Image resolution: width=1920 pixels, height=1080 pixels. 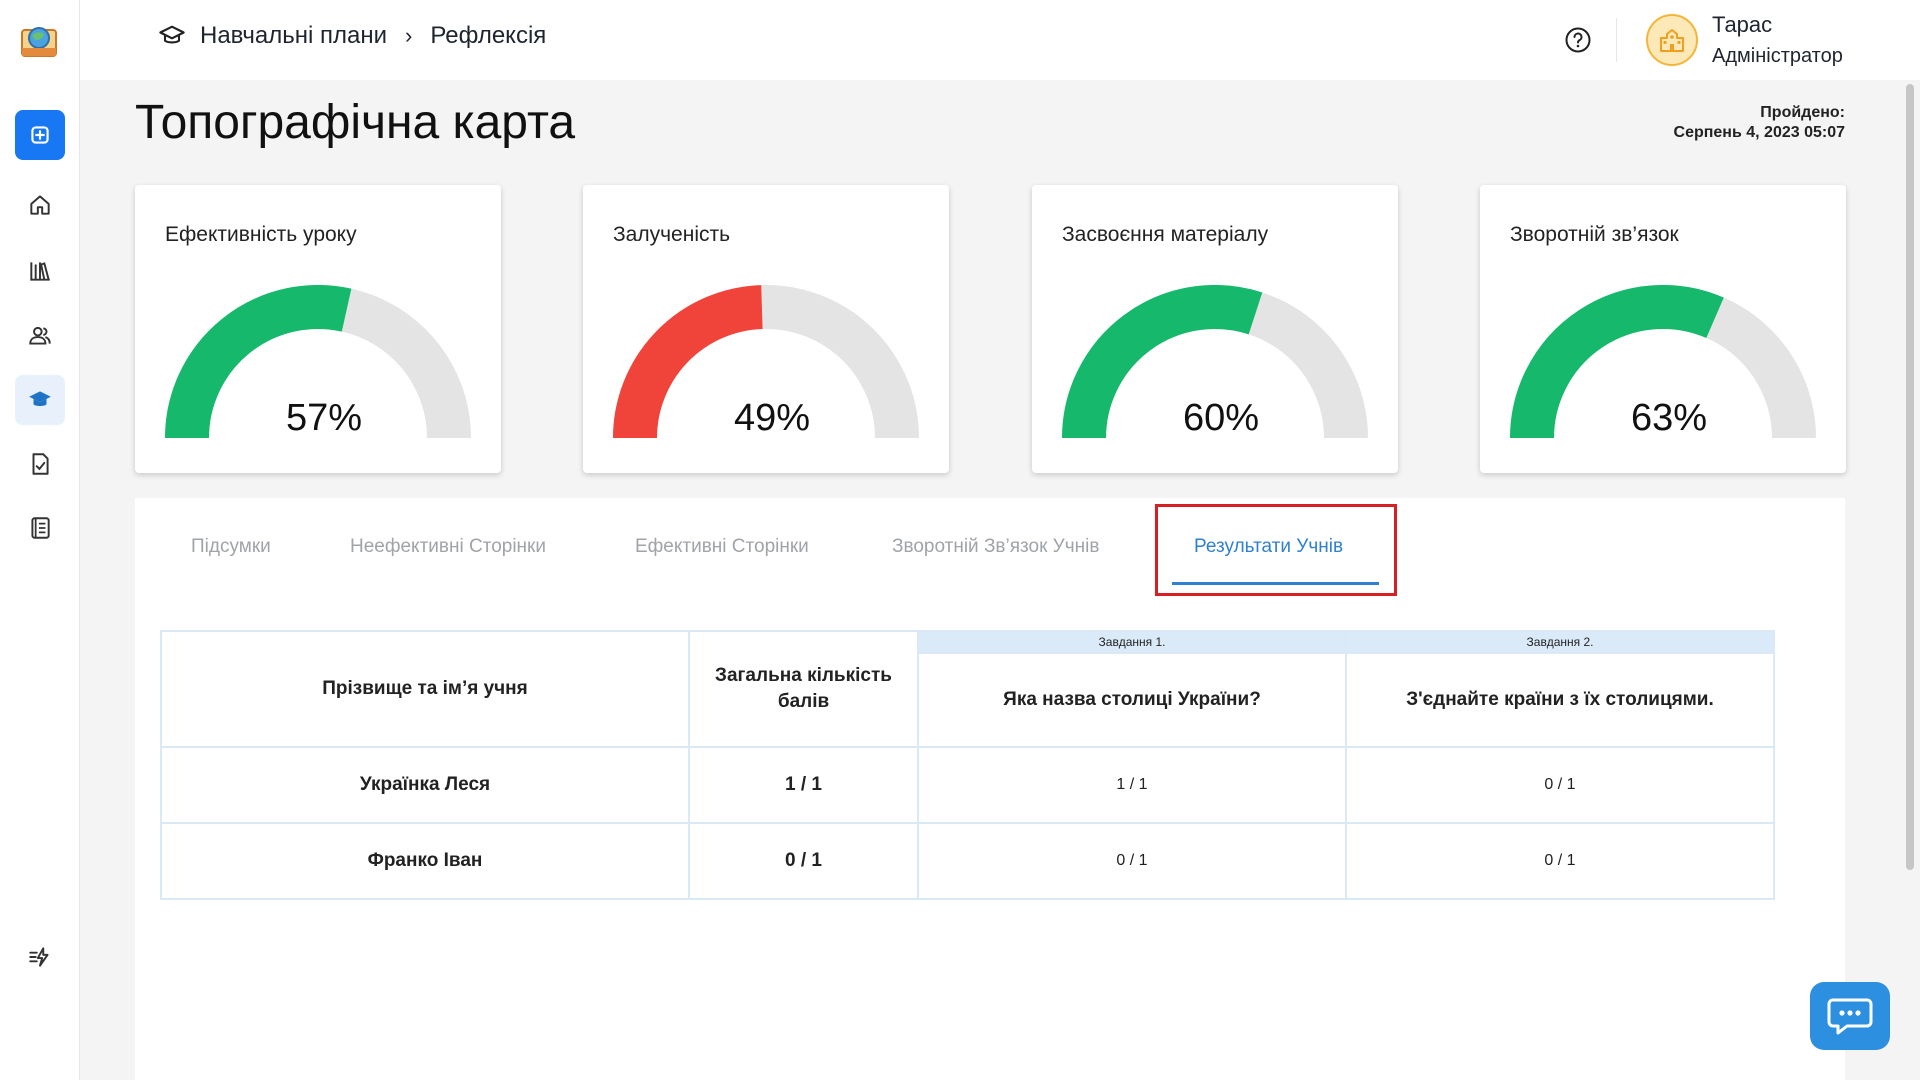 What do you see at coordinates (772, 418) in the screenshot?
I see `metric-value: 49%` at bounding box center [772, 418].